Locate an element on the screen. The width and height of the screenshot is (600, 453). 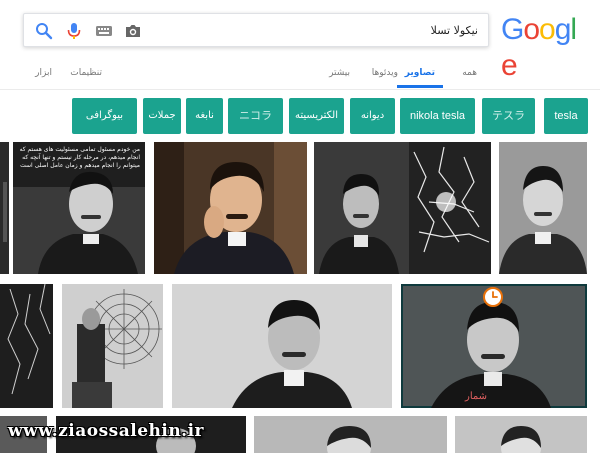
chip-biography: بیوگرافی is located at coordinates (104, 116).